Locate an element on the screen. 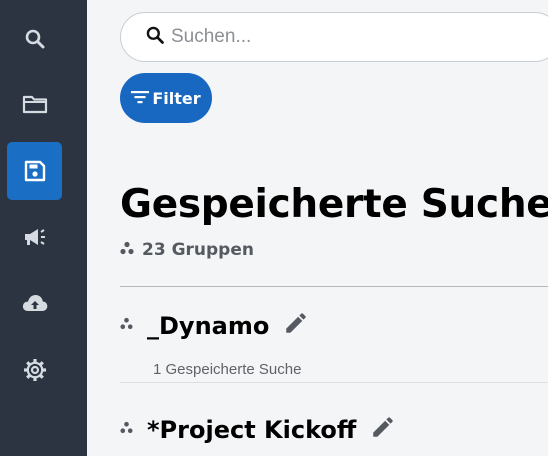 This screenshot has height=456, width=548. save-icon is located at coordinates (35, 171).